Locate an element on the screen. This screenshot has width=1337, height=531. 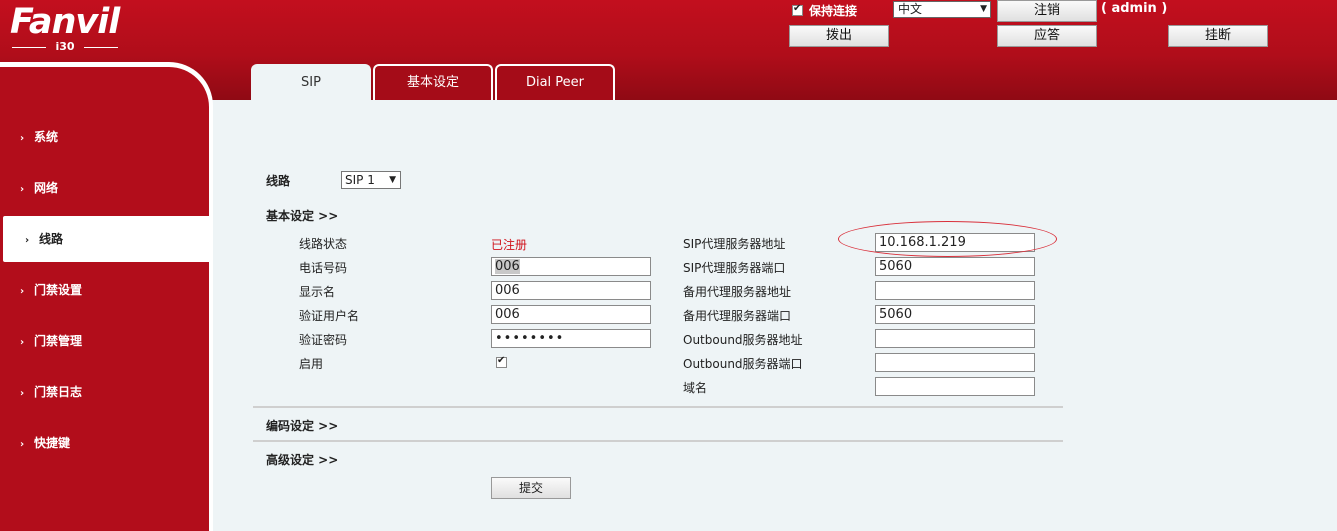
outbound-port-label: Outbound服务器端口 is located at coordinates (743, 364).